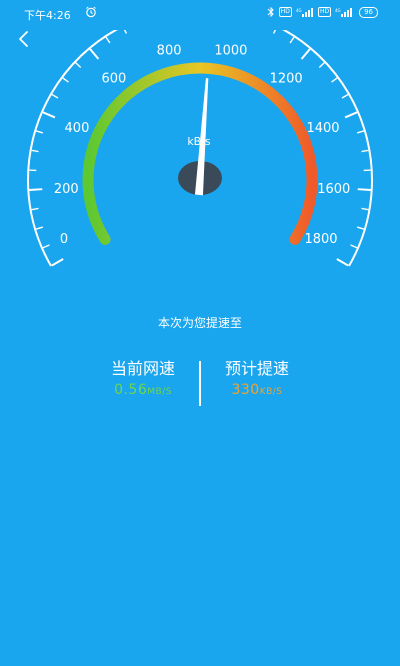 This screenshot has width=400, height=666. Describe the element at coordinates (286, 78) in the screenshot. I see `gauge-tick-label: 1200` at that location.